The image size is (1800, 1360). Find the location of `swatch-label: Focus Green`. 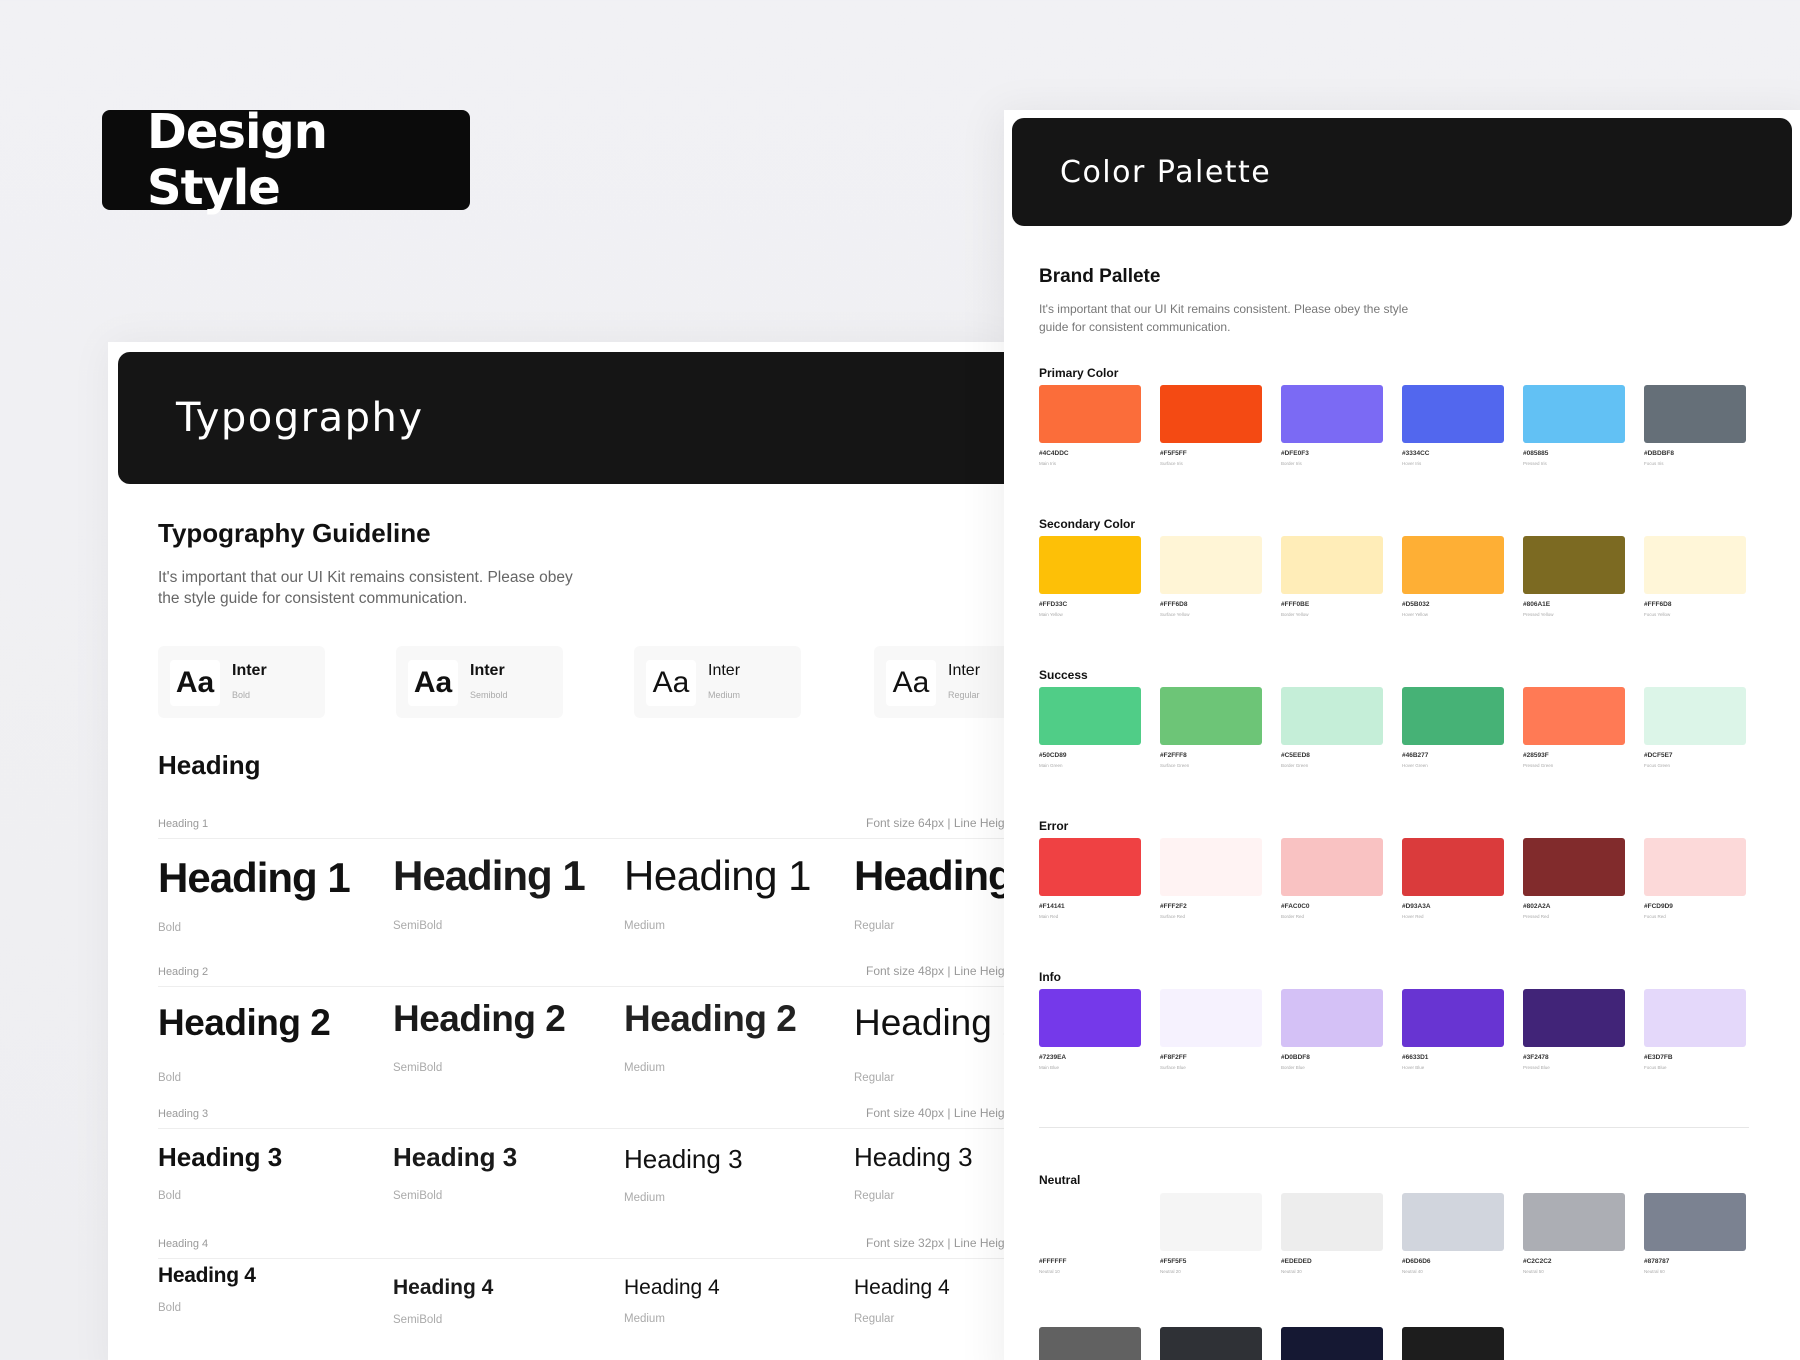

swatch-label: Focus Green is located at coordinates (1657, 765).